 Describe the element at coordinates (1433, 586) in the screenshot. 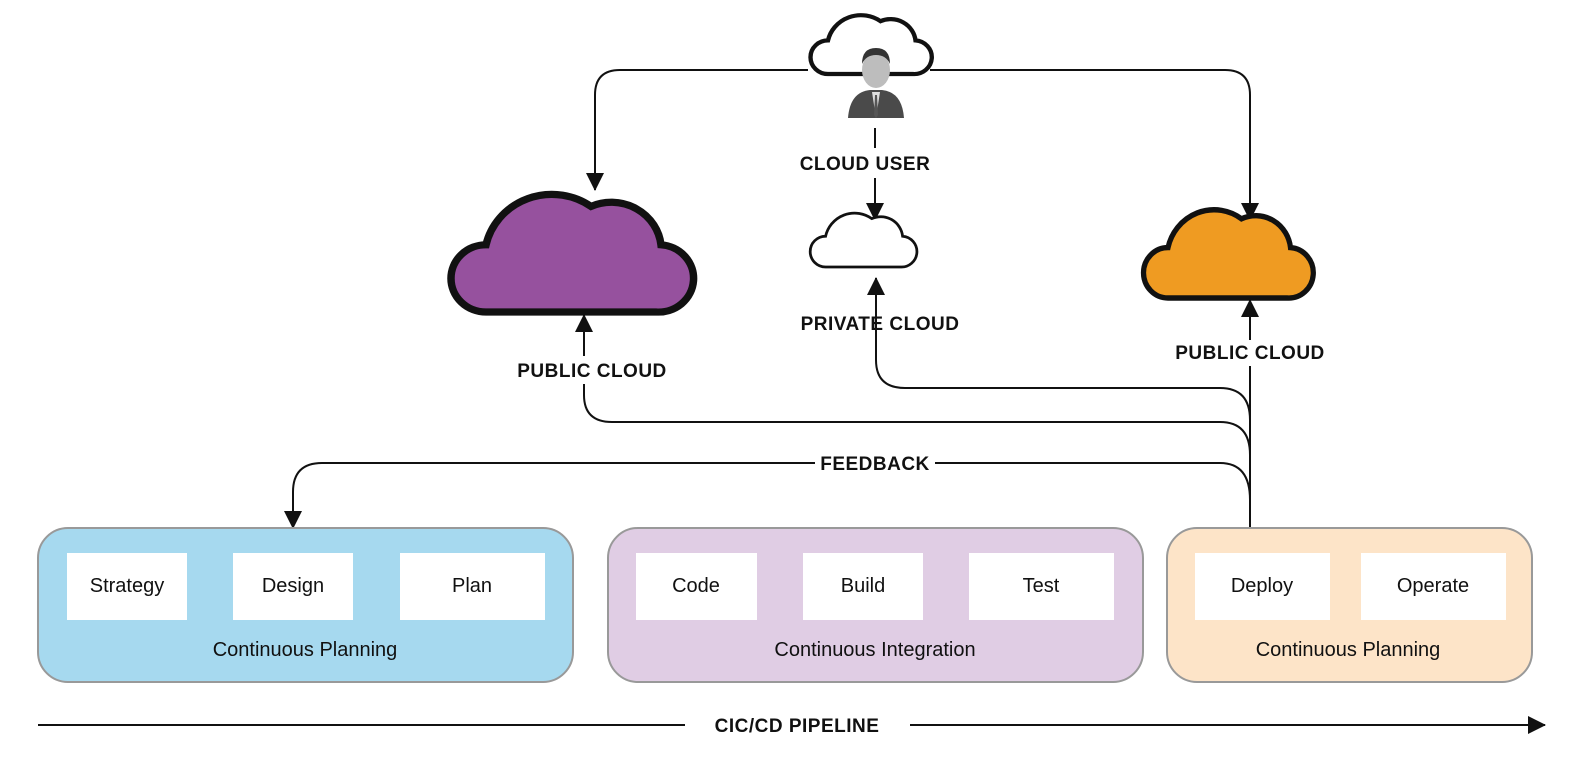

I see `stage-item: Operate` at that location.